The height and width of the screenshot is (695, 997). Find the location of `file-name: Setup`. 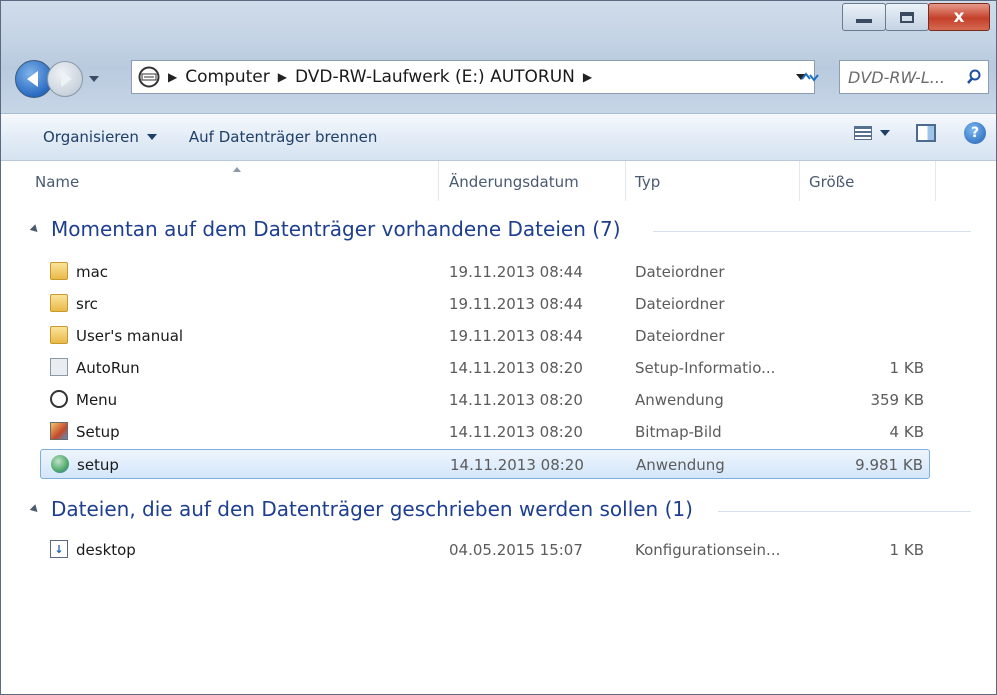

file-name: Setup is located at coordinates (98, 432).